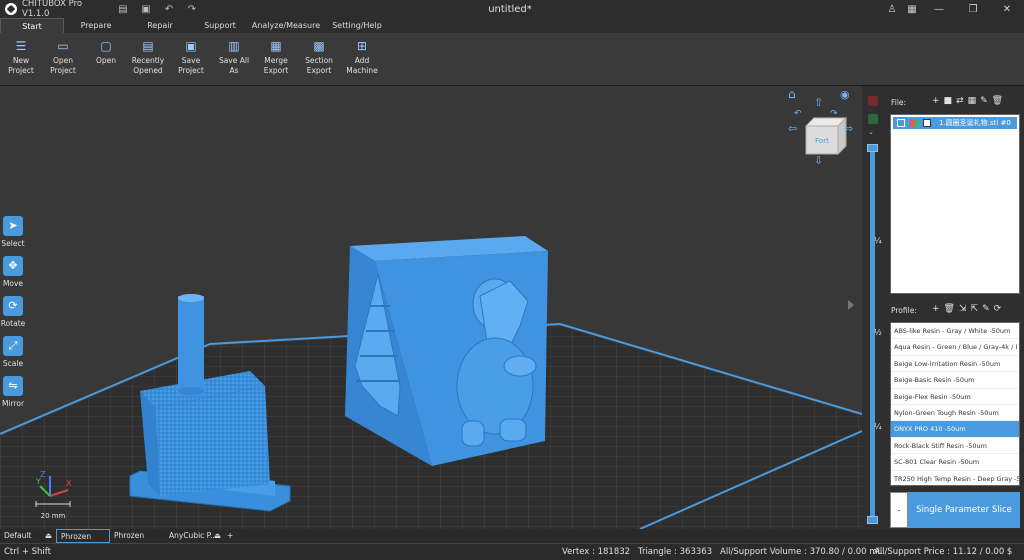 The height and width of the screenshot is (560, 1024). What do you see at coordinates (973, 9) in the screenshot?
I see `maximize-button: ❐` at bounding box center [973, 9].